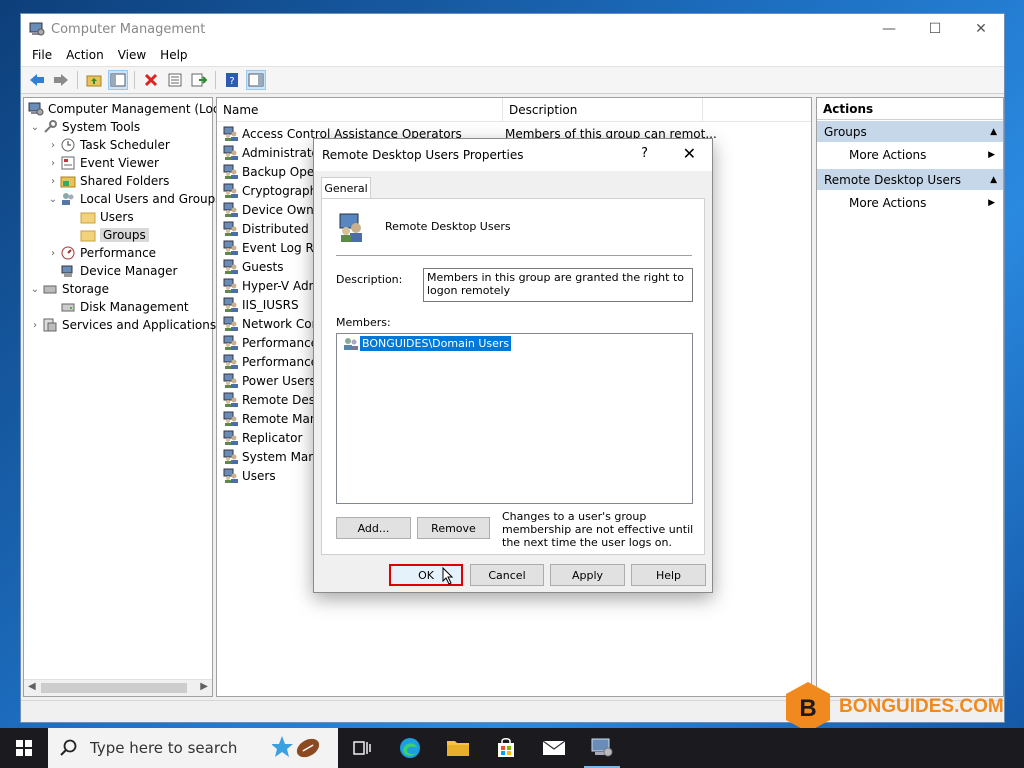 This screenshot has height=768, width=1024. Describe the element at coordinates (910, 179) in the screenshot. I see `actions-group-remote-desktop-users: Remote Desktop Users ▲` at that location.